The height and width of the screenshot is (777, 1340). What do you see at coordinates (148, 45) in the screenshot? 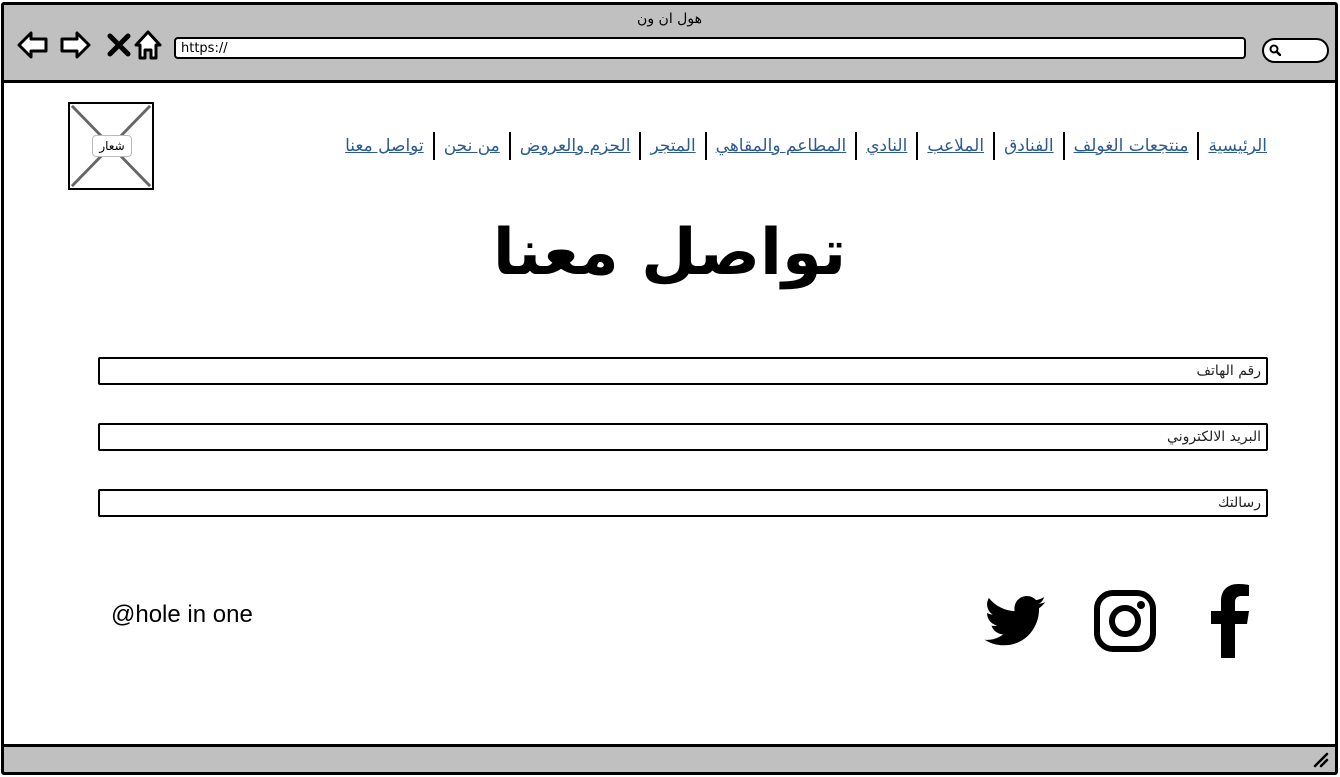
I see `home-icon` at bounding box center [148, 45].